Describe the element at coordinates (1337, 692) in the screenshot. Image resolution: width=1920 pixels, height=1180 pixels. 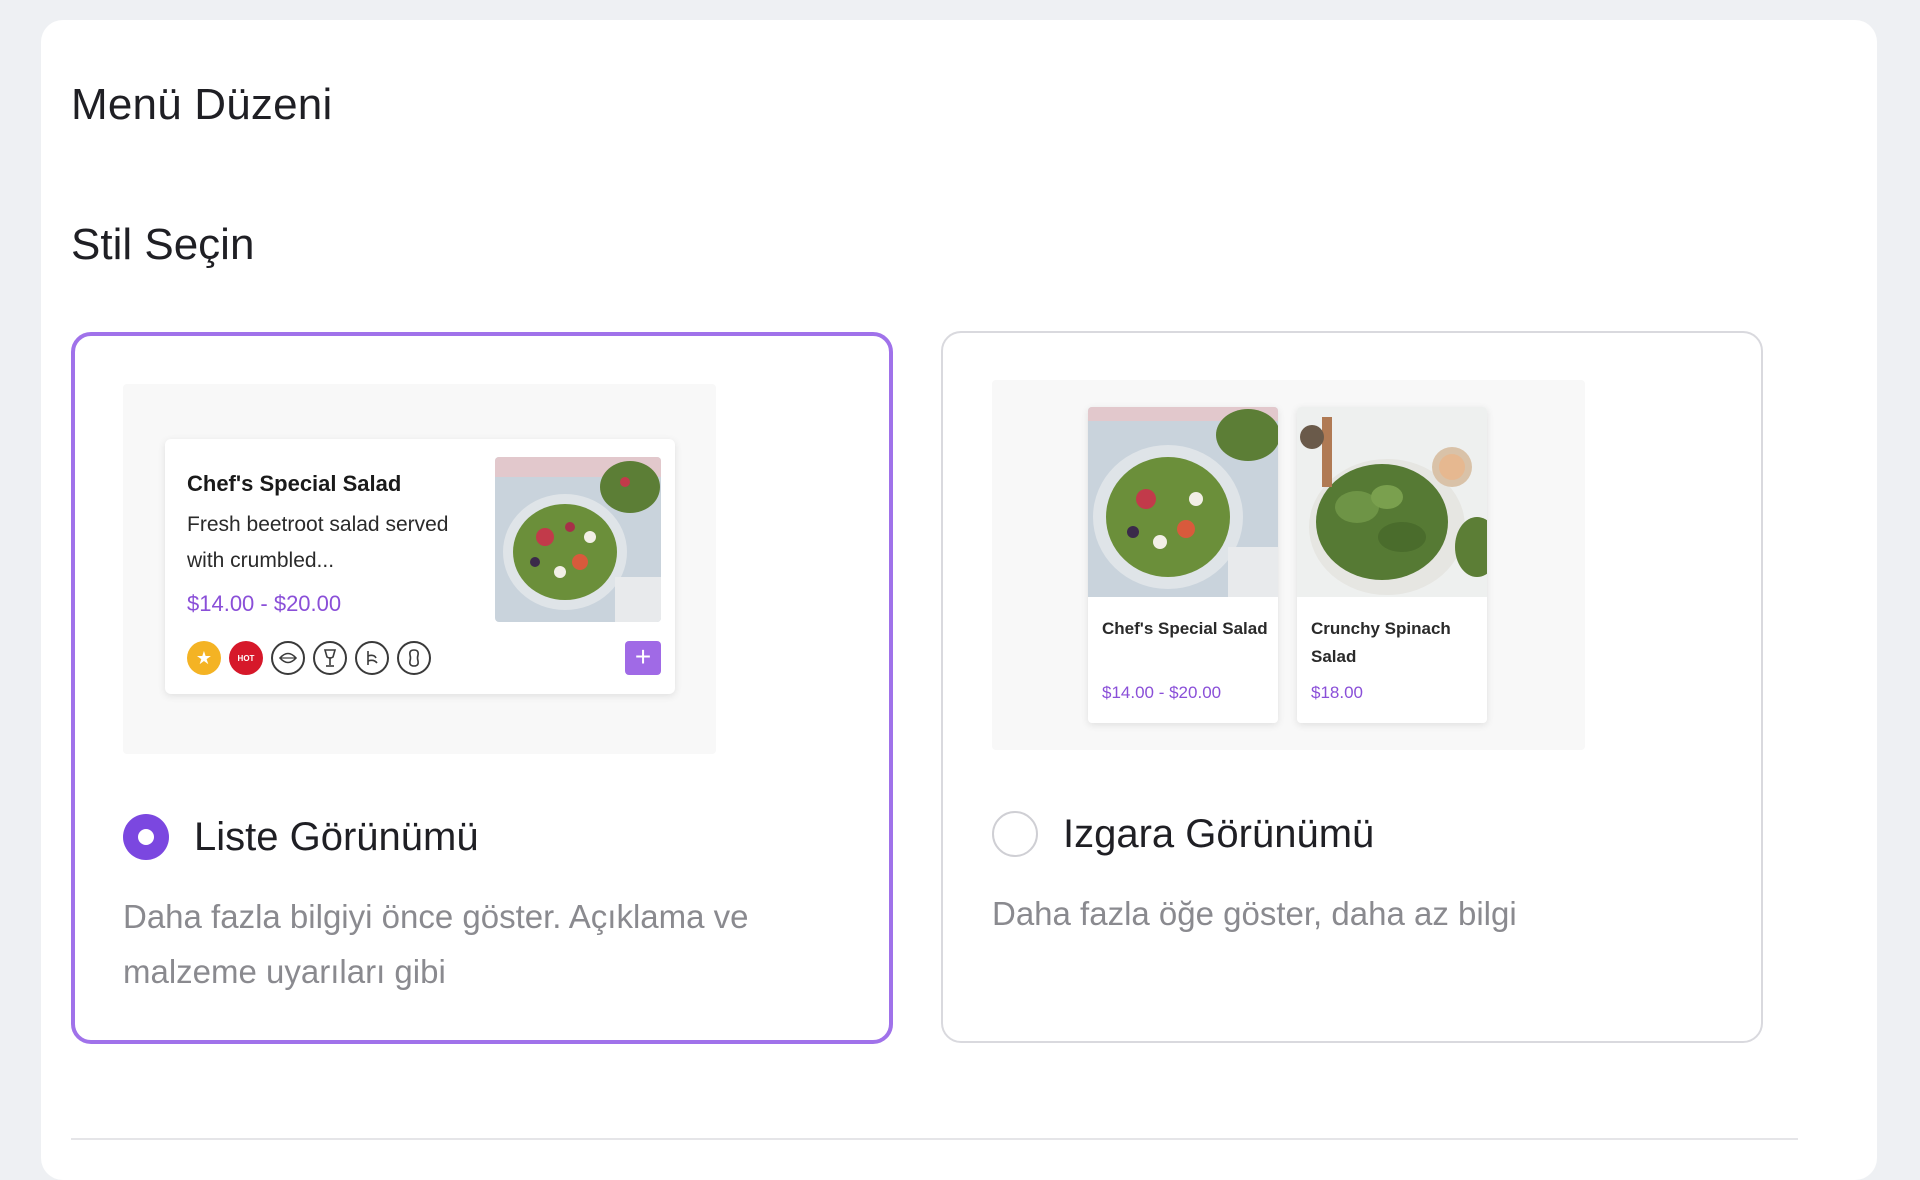
I see `grid-item-price: $18.00` at that location.